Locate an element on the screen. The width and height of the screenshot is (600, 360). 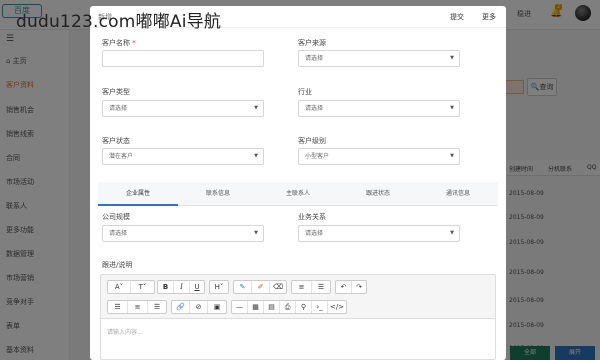
numbered-list-icon: ☰ is located at coordinates (321, 287).